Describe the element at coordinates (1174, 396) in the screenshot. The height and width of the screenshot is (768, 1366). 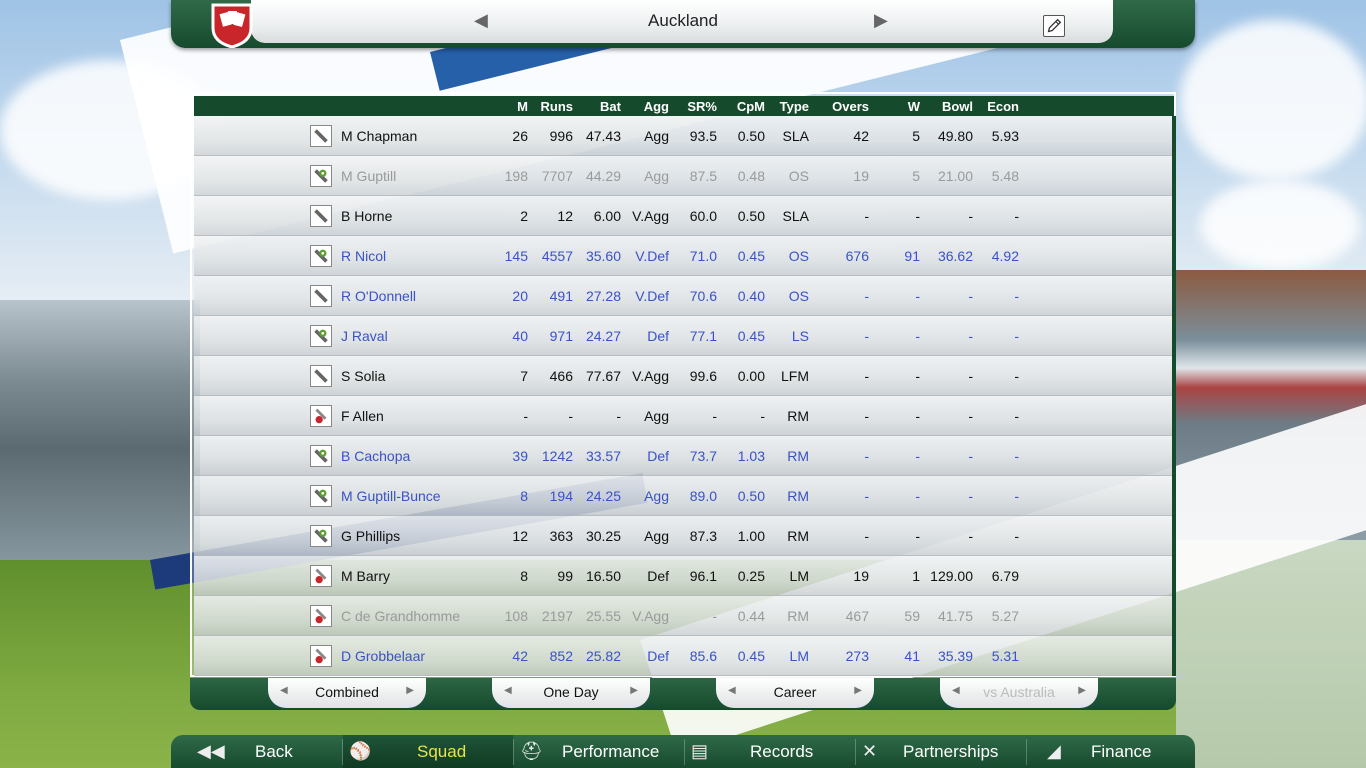
I see `table-scrollbar` at that location.